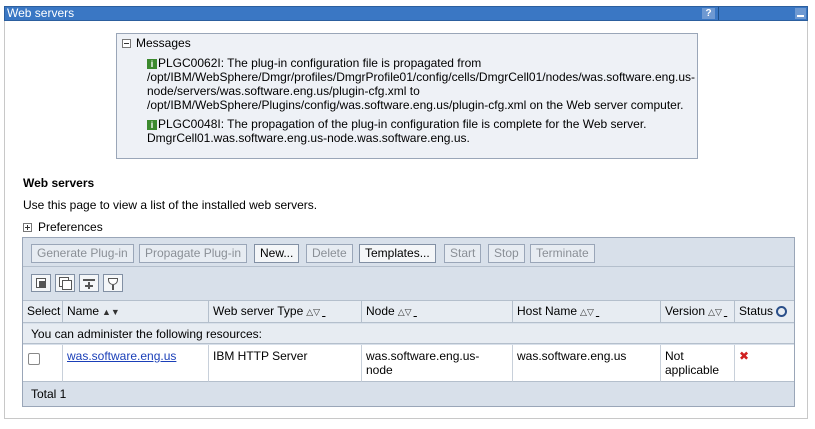 The image size is (815, 429). I want to click on col-host-header: Host Name △▽, so click(587, 312).